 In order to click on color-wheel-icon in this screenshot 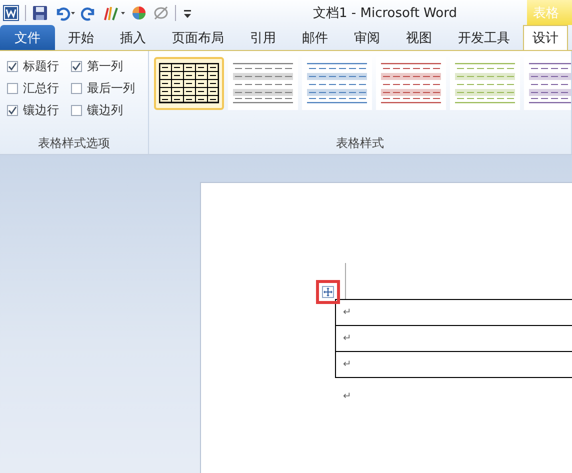, I will do `click(139, 12)`.